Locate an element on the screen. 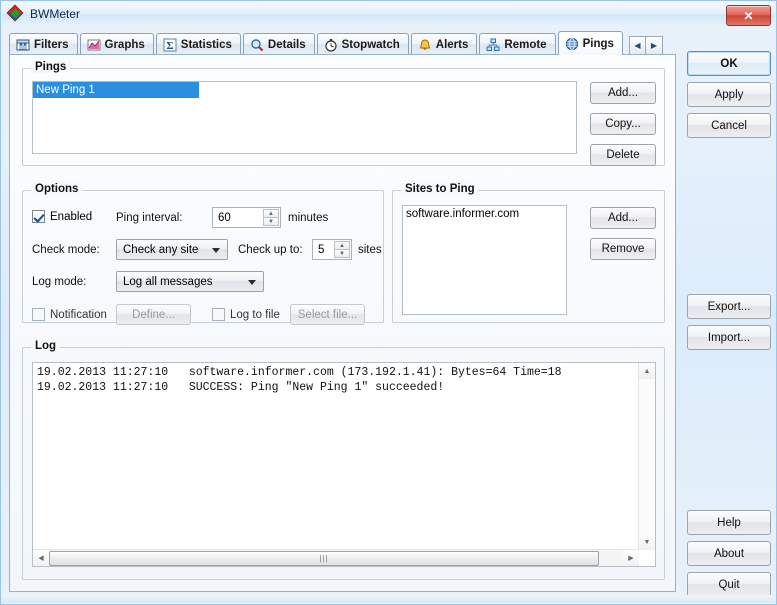  list-item: New Ping 1 is located at coordinates (116, 90).